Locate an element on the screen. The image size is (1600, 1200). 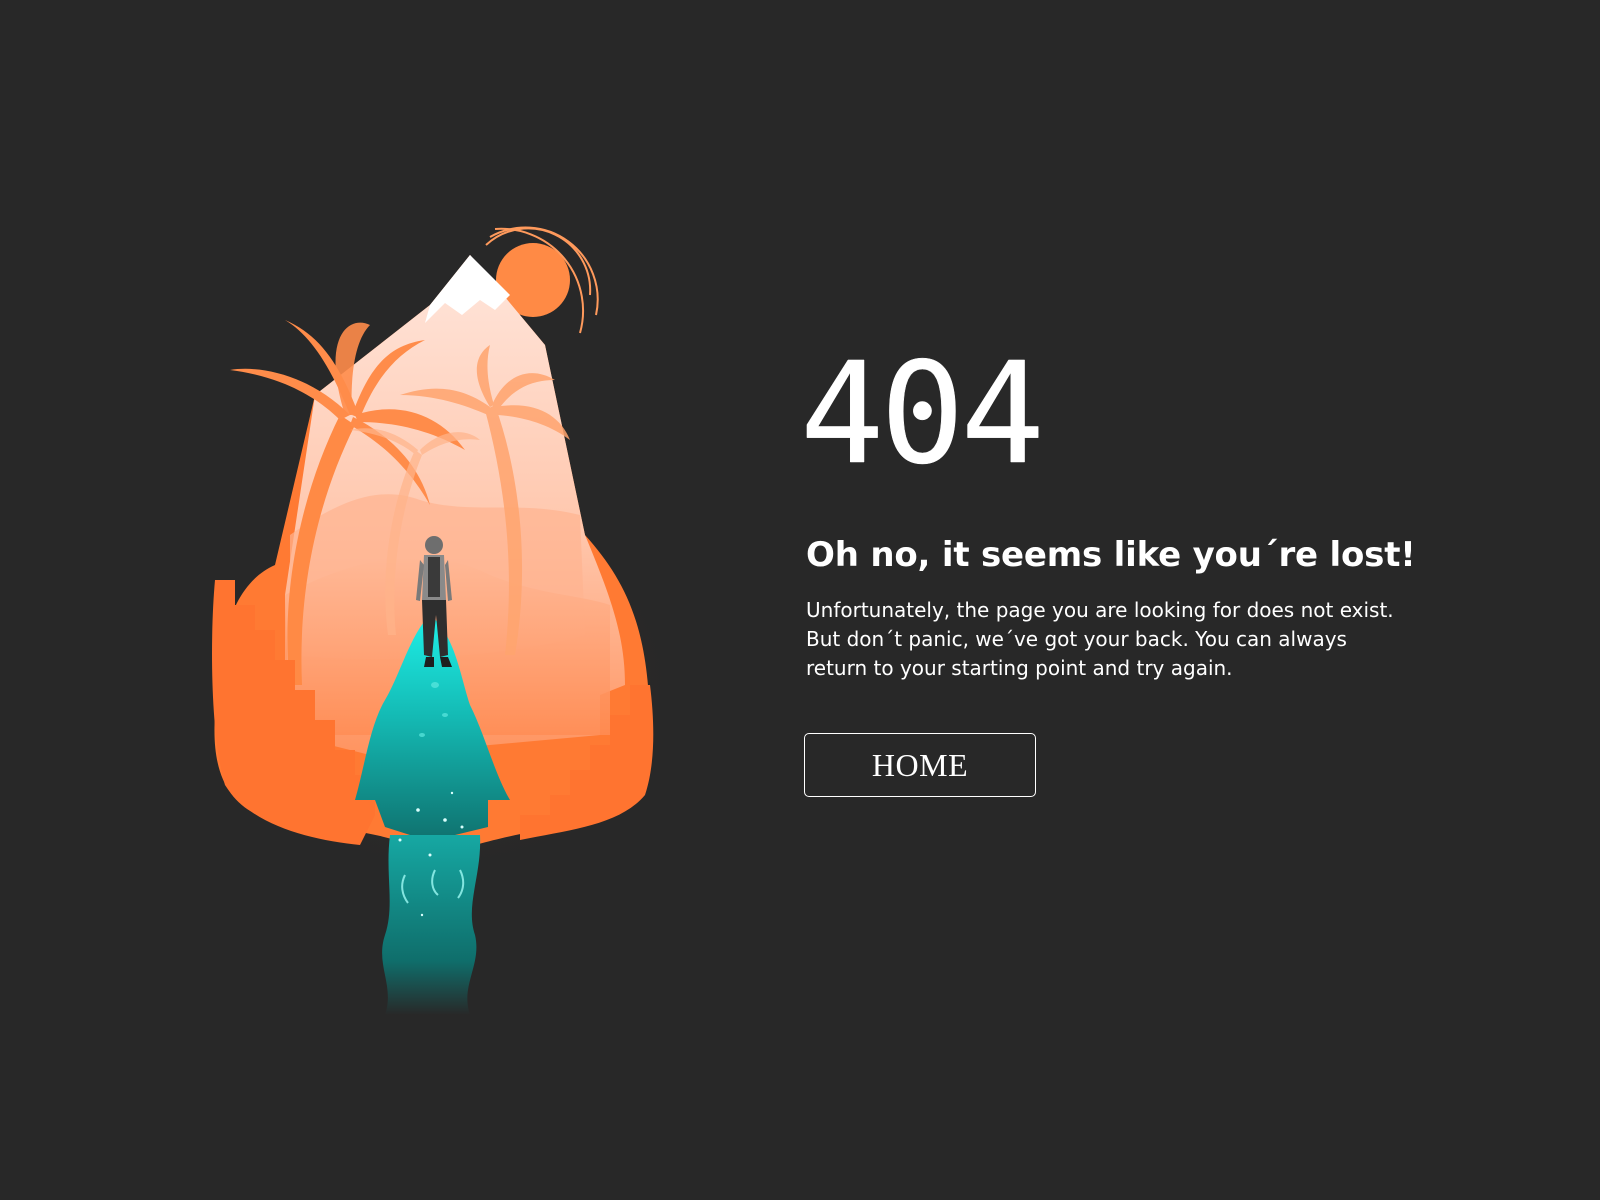
home-button-label: HOME is located at coordinates (920, 764).